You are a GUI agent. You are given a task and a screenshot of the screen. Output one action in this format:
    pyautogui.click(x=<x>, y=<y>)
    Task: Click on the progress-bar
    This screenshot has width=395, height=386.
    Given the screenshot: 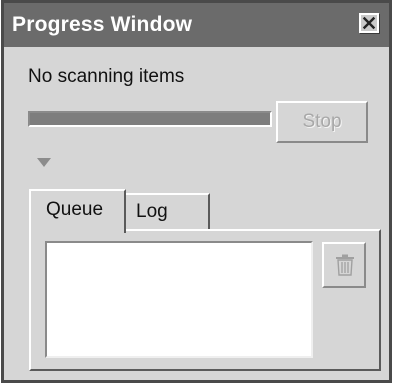 What is the action you would take?
    pyautogui.click(x=150, y=119)
    